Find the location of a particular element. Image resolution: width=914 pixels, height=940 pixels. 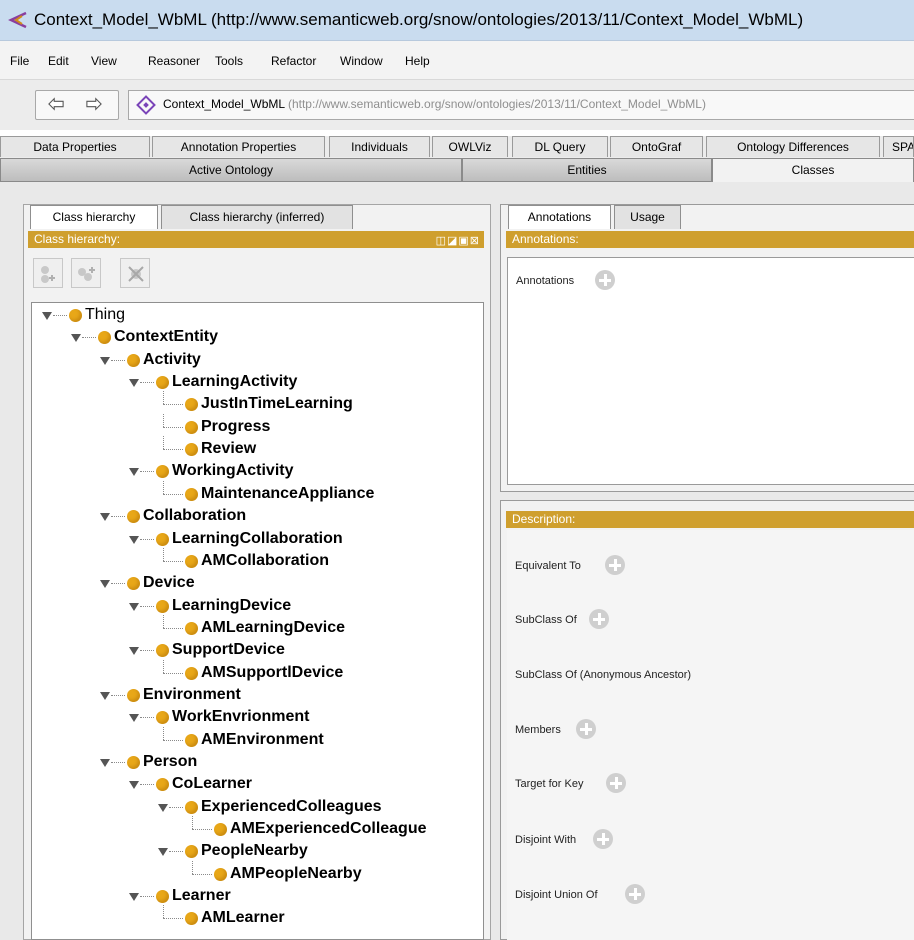

ontology-diamond-icon is located at coordinates (146, 105).